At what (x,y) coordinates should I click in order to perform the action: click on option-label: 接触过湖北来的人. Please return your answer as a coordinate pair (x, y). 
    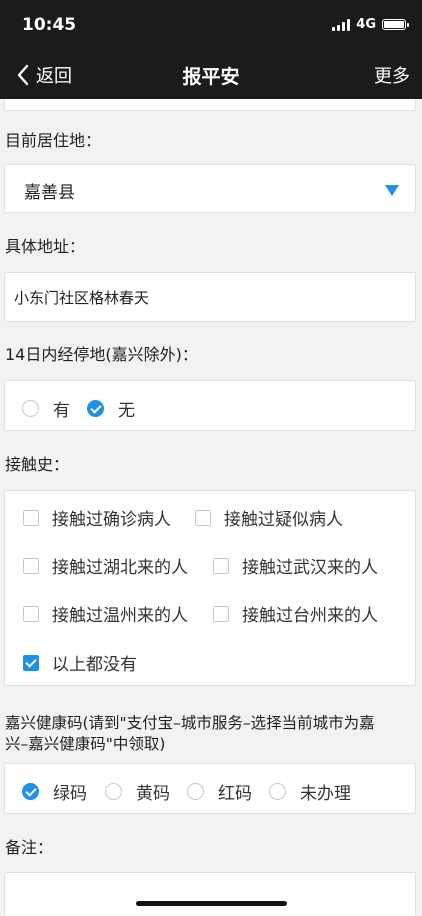
    Looking at the image, I should click on (120, 568).